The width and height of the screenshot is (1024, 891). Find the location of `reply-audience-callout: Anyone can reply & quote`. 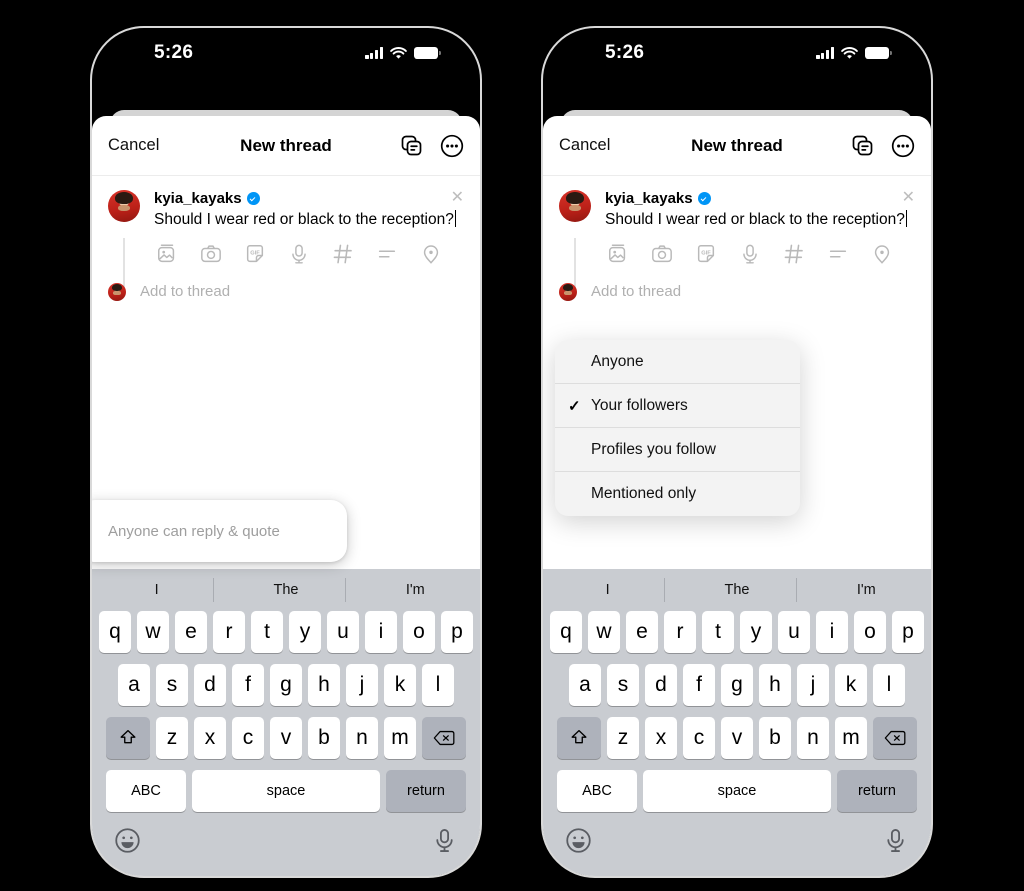

reply-audience-callout: Anyone can reply & quote is located at coordinates (219, 531).